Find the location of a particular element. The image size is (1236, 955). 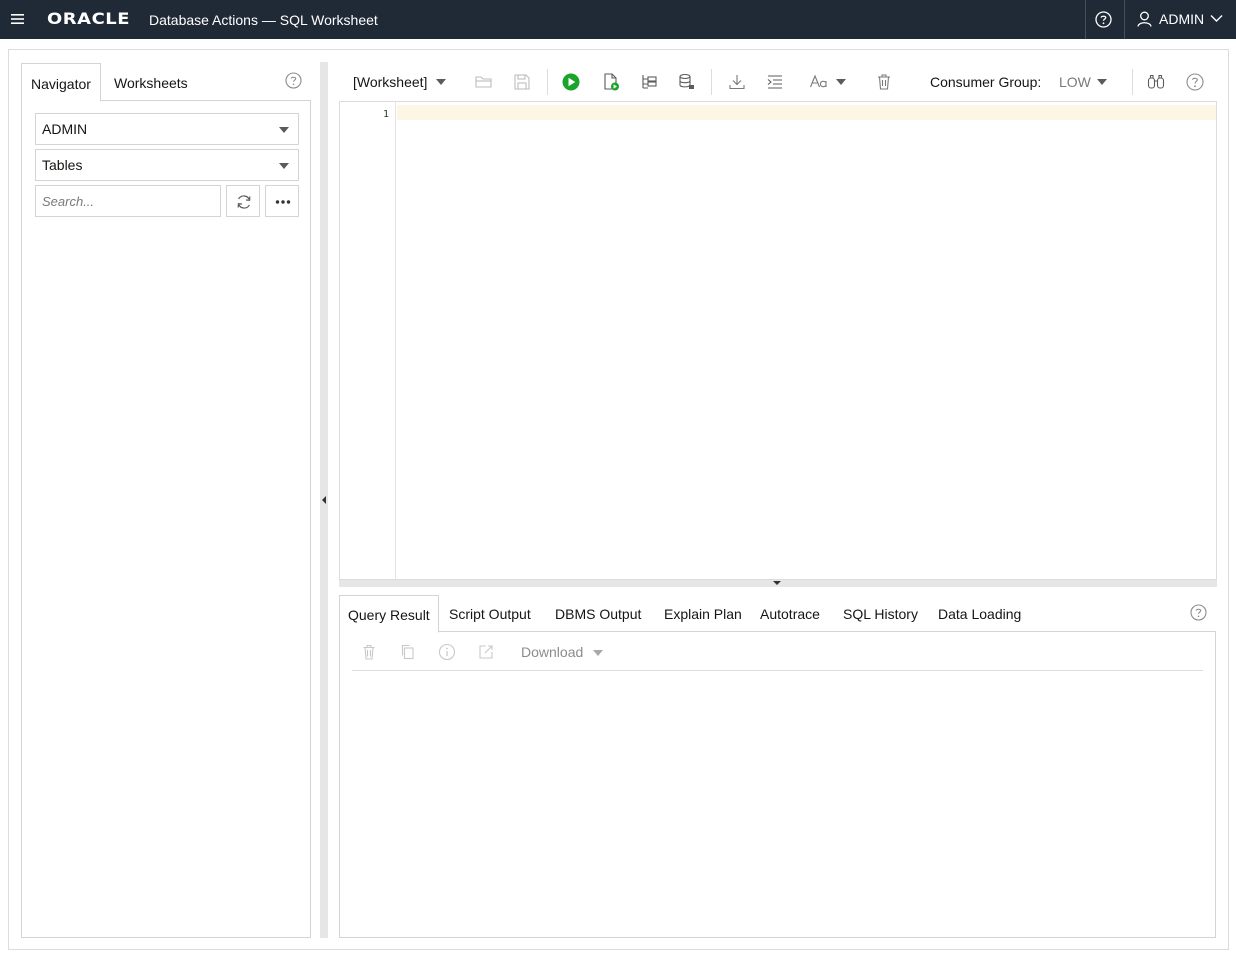

tab-script-output: Script Output is located at coordinates (490, 613).